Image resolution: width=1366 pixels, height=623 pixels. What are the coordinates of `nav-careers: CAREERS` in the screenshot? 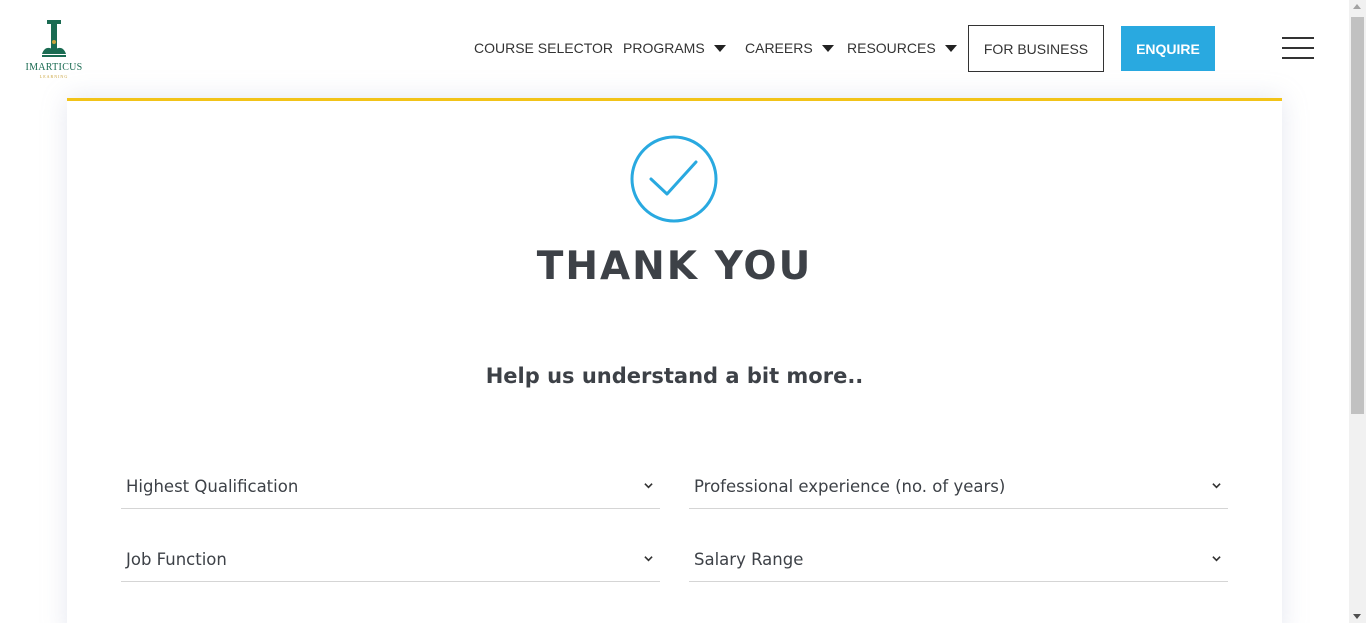 It's located at (789, 48).